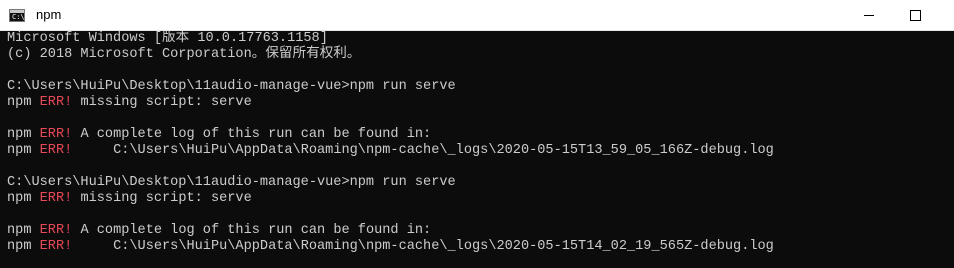 This screenshot has height=268, width=954. I want to click on minimize-icon, so click(869, 15).